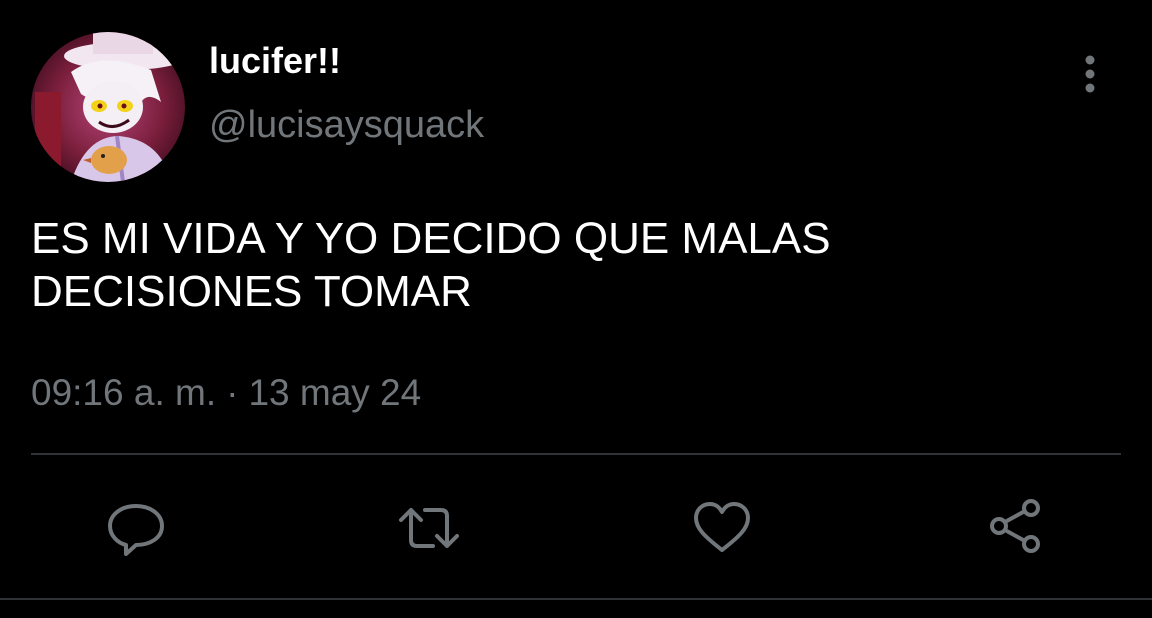 This screenshot has height=618, width=1152. I want to click on author-handle: @lucisaysquack, so click(346, 125).